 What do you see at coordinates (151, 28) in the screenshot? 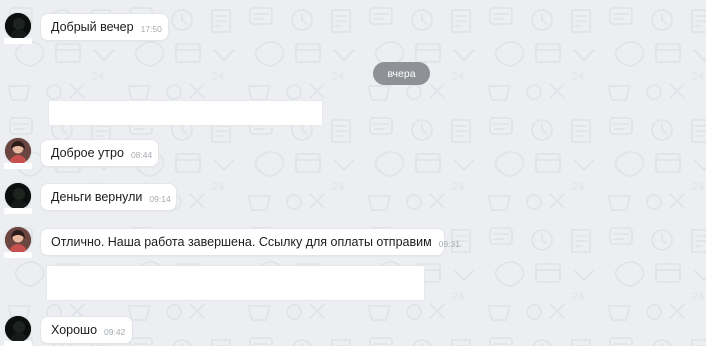
I see `message-time: 17:50` at bounding box center [151, 28].